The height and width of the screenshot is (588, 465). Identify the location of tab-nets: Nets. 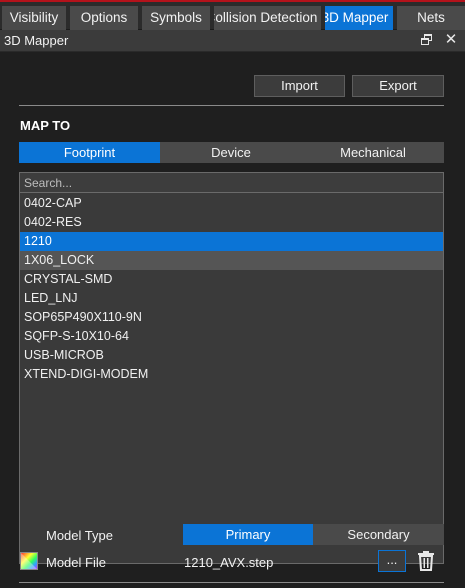
(431, 18).